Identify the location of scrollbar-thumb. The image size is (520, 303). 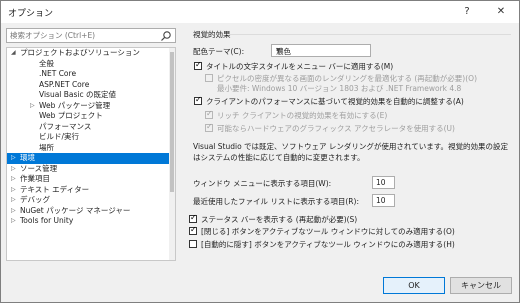
(172, 122).